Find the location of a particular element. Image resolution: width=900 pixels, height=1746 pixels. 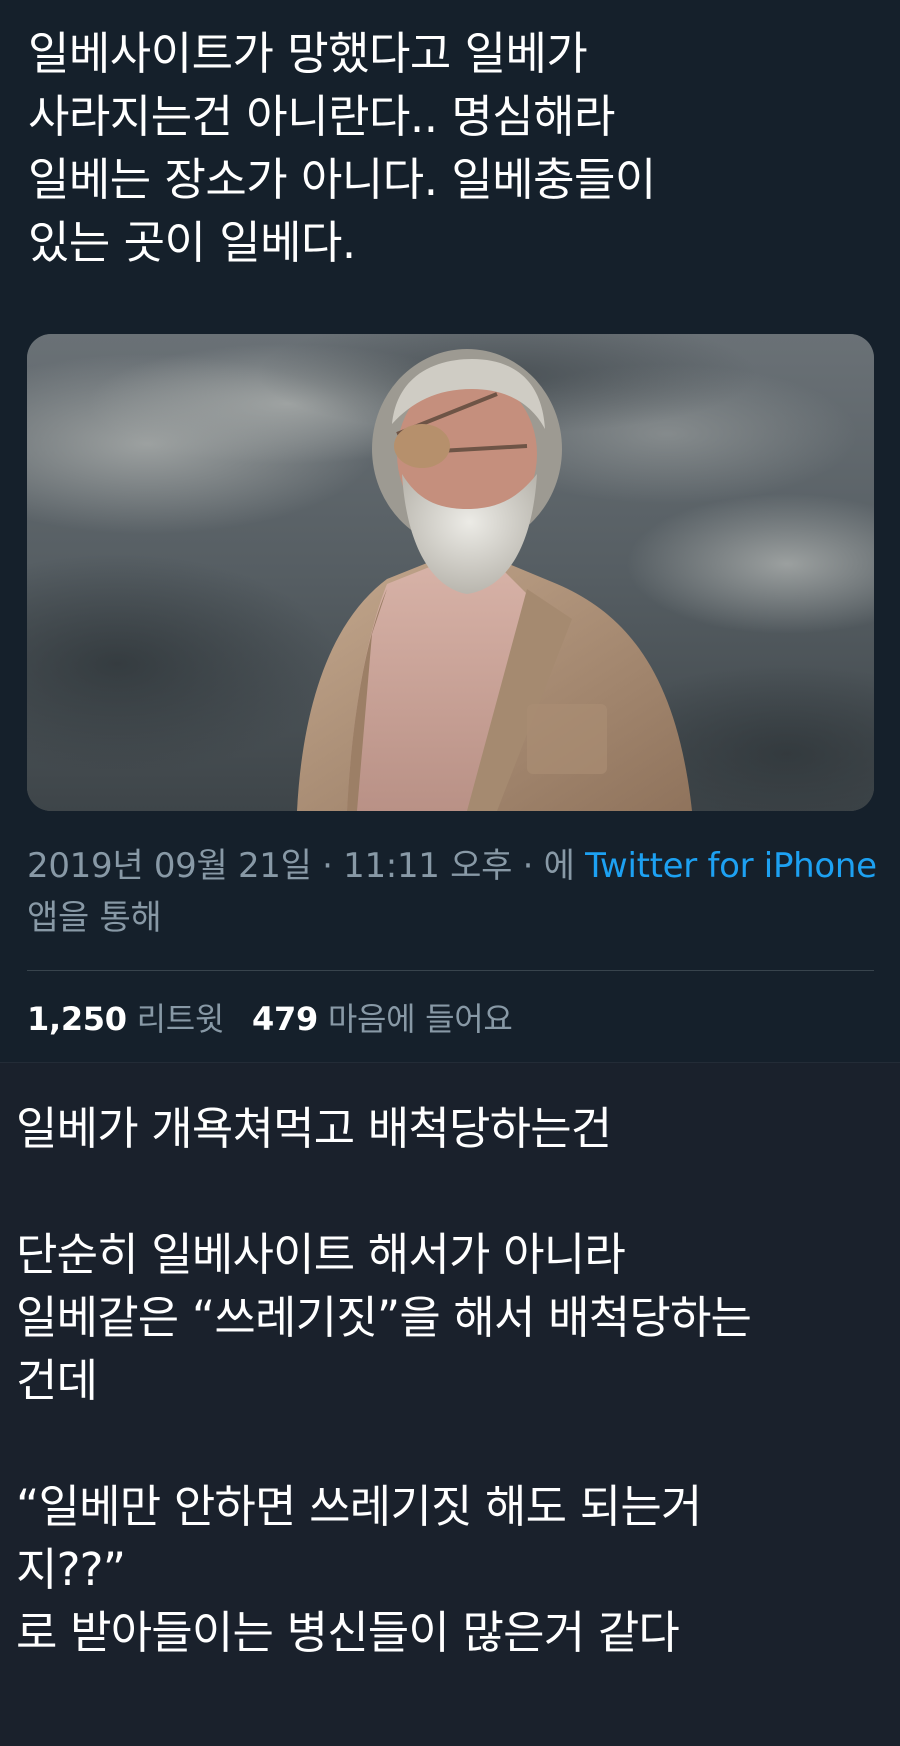

retweet-count: 1,250 is located at coordinates (77, 1019).